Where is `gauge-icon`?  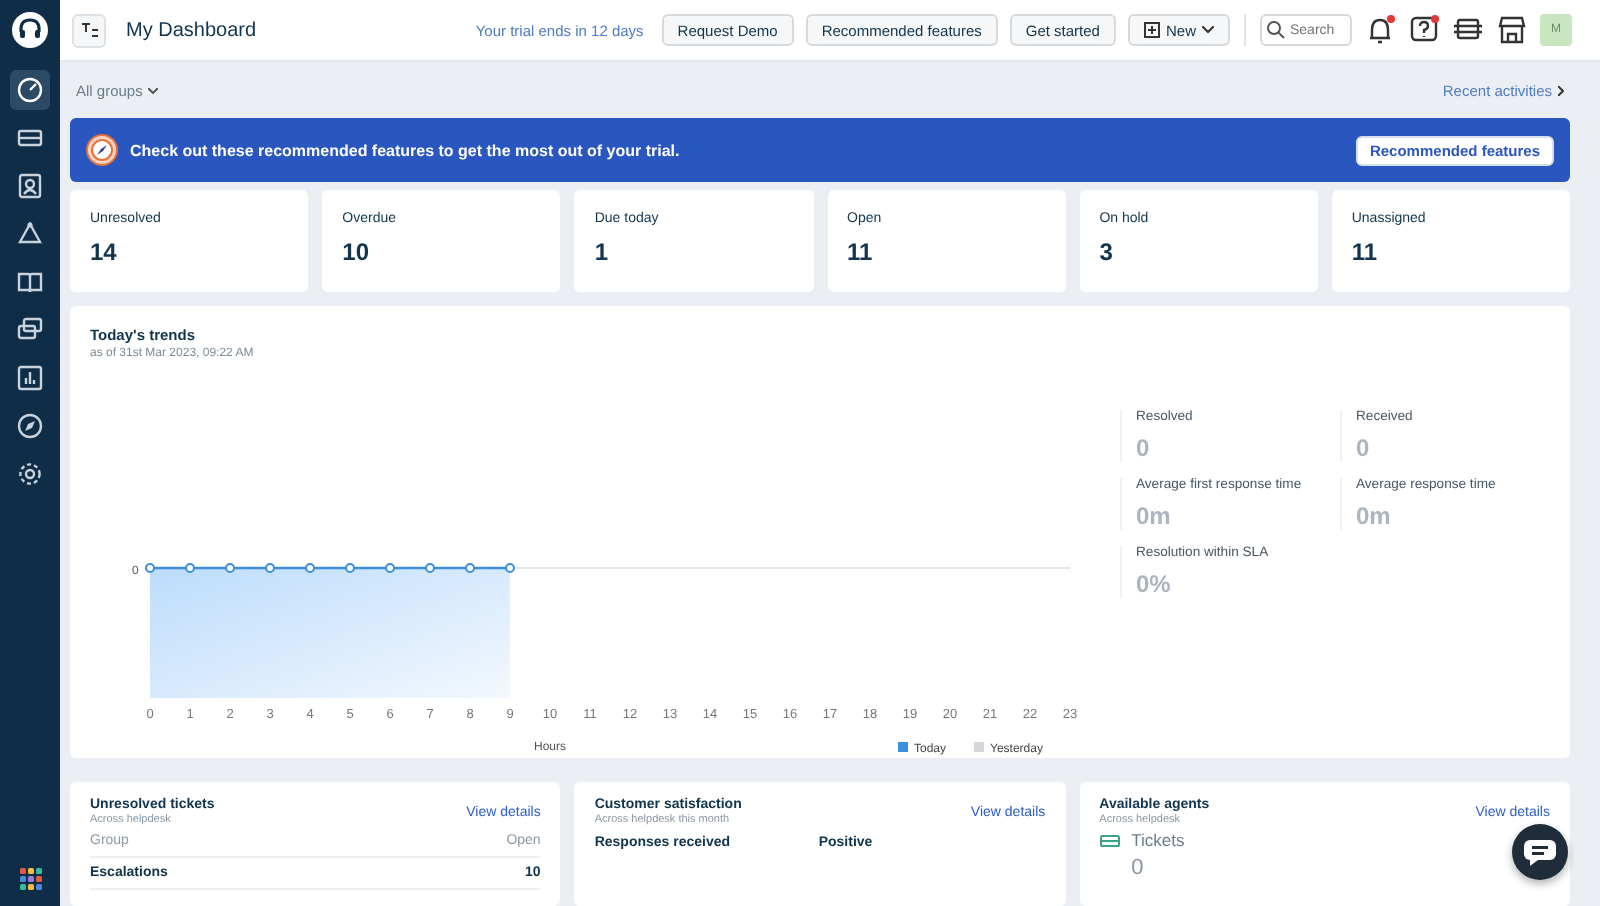
gauge-icon is located at coordinates (30, 90).